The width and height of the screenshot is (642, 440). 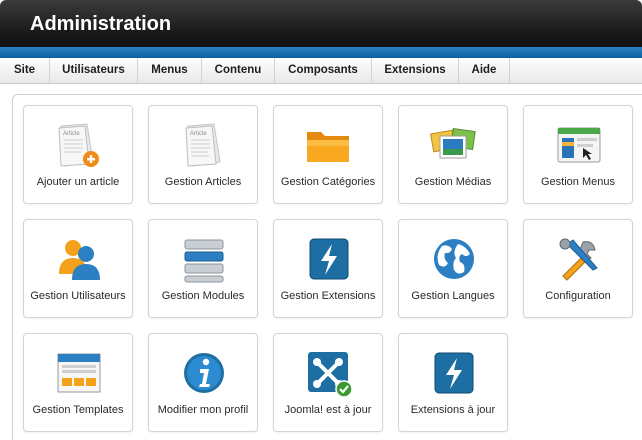 I want to click on tile-label: Ajouter un article, so click(x=78, y=182).